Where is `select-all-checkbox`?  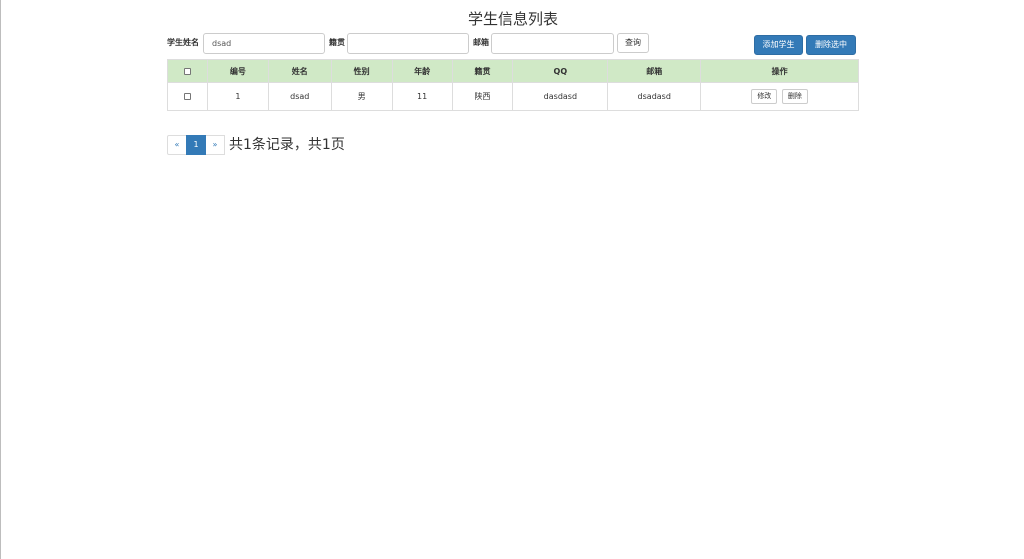
select-all-checkbox is located at coordinates (187, 71).